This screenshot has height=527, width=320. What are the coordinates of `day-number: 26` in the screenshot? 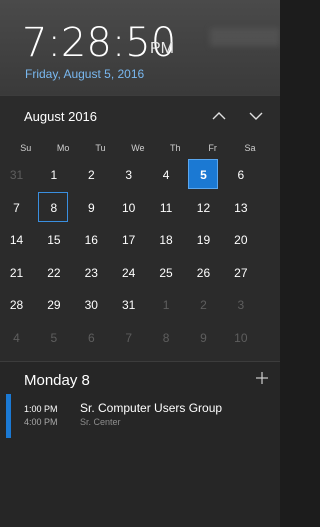 It's located at (203, 272).